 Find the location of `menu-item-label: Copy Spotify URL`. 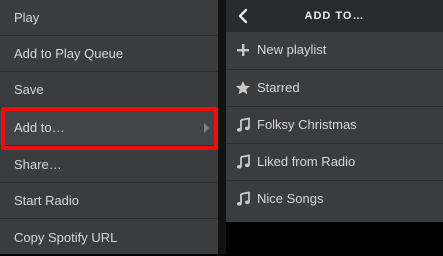

menu-item-label: Copy Spotify URL is located at coordinates (66, 237).